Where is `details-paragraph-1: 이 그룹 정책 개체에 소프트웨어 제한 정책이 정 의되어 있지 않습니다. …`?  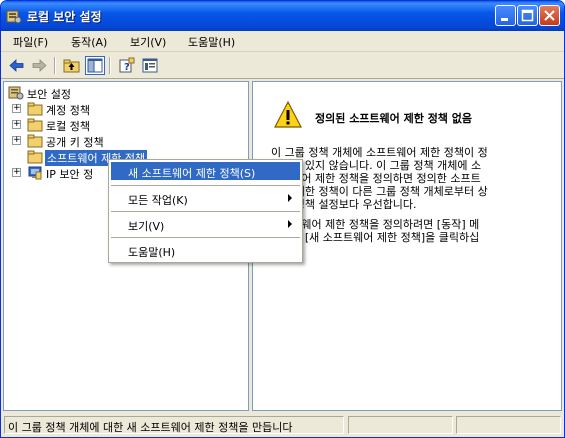 details-paragraph-1: 이 그룹 정책 개체에 소프트웨어 제한 정책이 정 의되어 있지 않습니다. … is located at coordinates (412, 178).